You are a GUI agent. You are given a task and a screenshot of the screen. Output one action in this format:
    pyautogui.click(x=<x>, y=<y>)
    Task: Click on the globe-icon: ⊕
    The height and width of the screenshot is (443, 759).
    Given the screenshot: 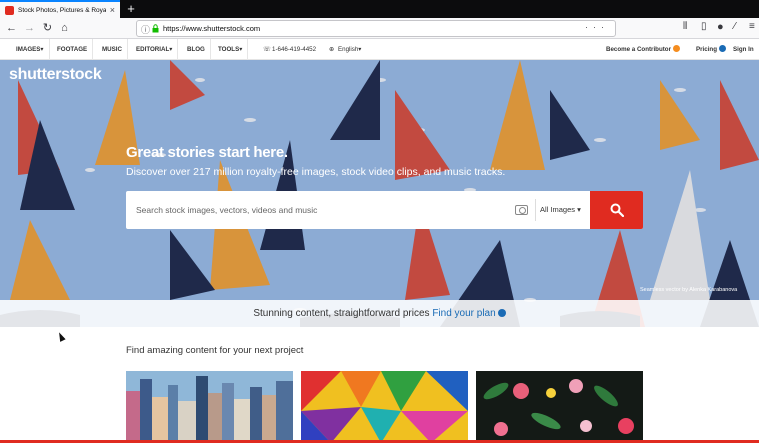 What is the action you would take?
    pyautogui.click(x=332, y=49)
    